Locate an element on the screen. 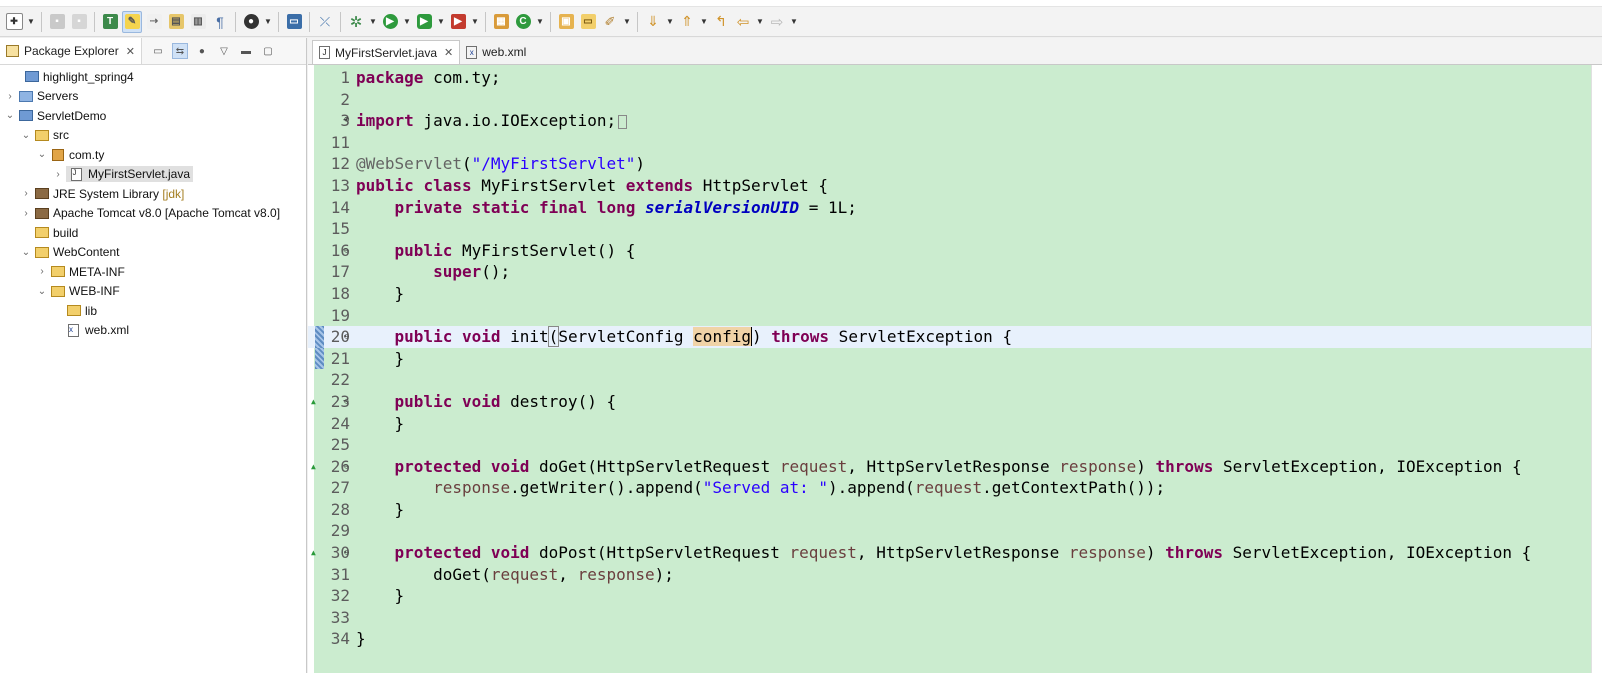 Image resolution: width=1602 pixels, height=673 pixels. code-keyword: throws is located at coordinates (1184, 466).